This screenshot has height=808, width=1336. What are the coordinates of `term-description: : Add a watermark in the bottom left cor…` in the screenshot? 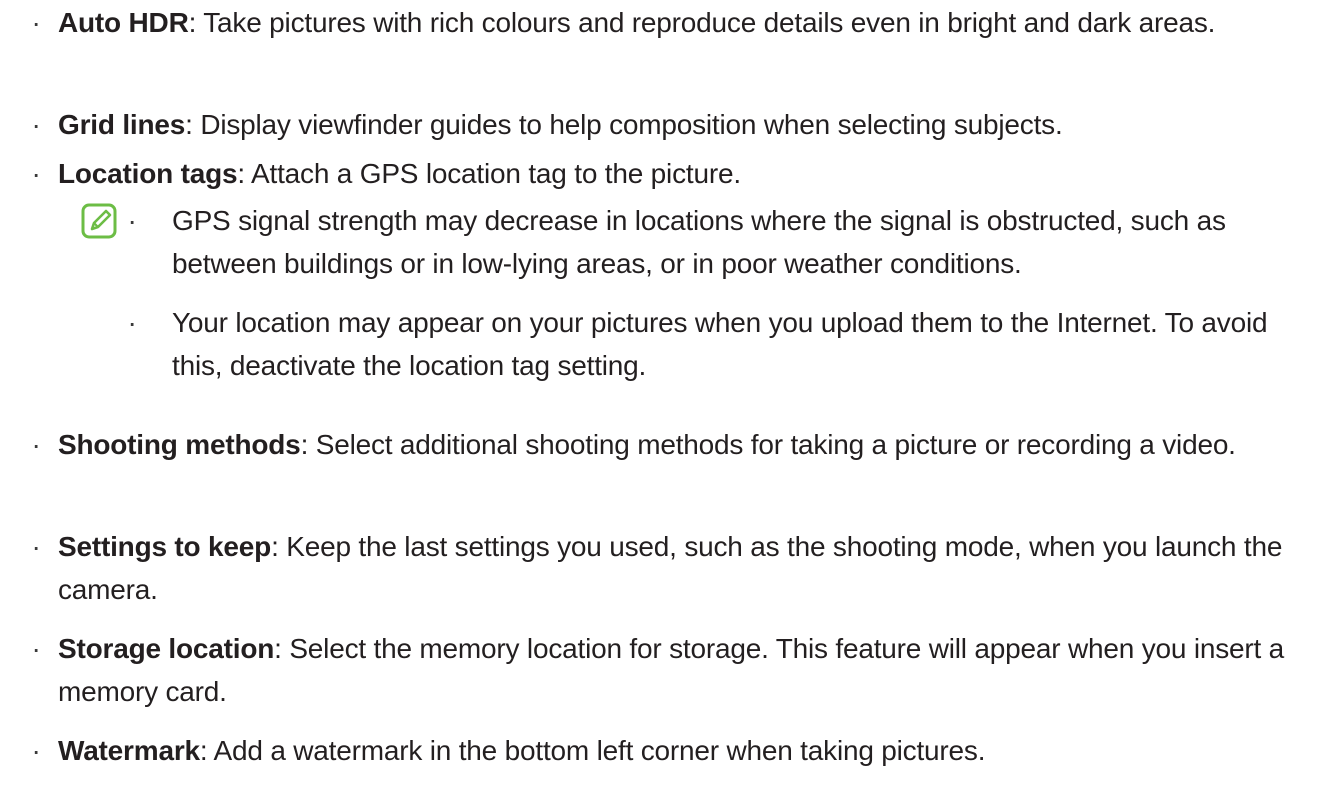 It's located at (592, 750).